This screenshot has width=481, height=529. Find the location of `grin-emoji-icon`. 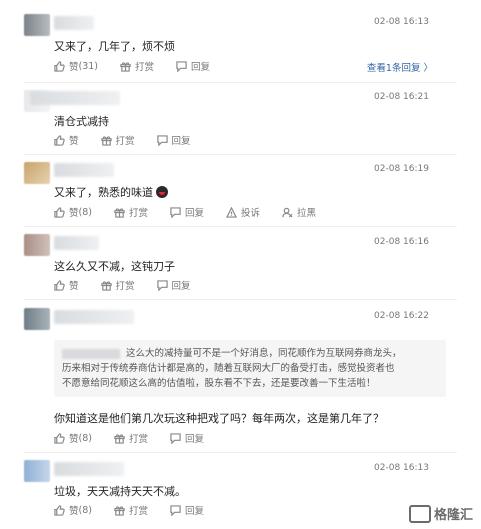

grin-emoji-icon is located at coordinates (162, 192).